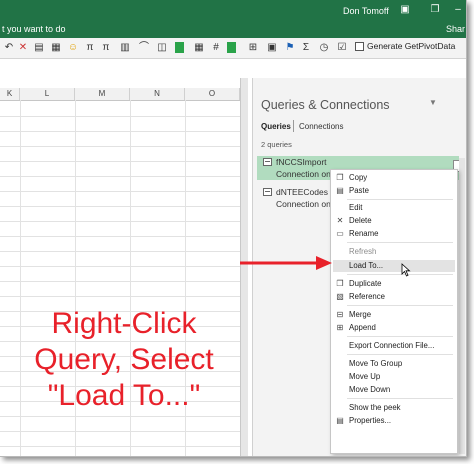  I want to click on undo-icon: ↶, so click(9, 47).